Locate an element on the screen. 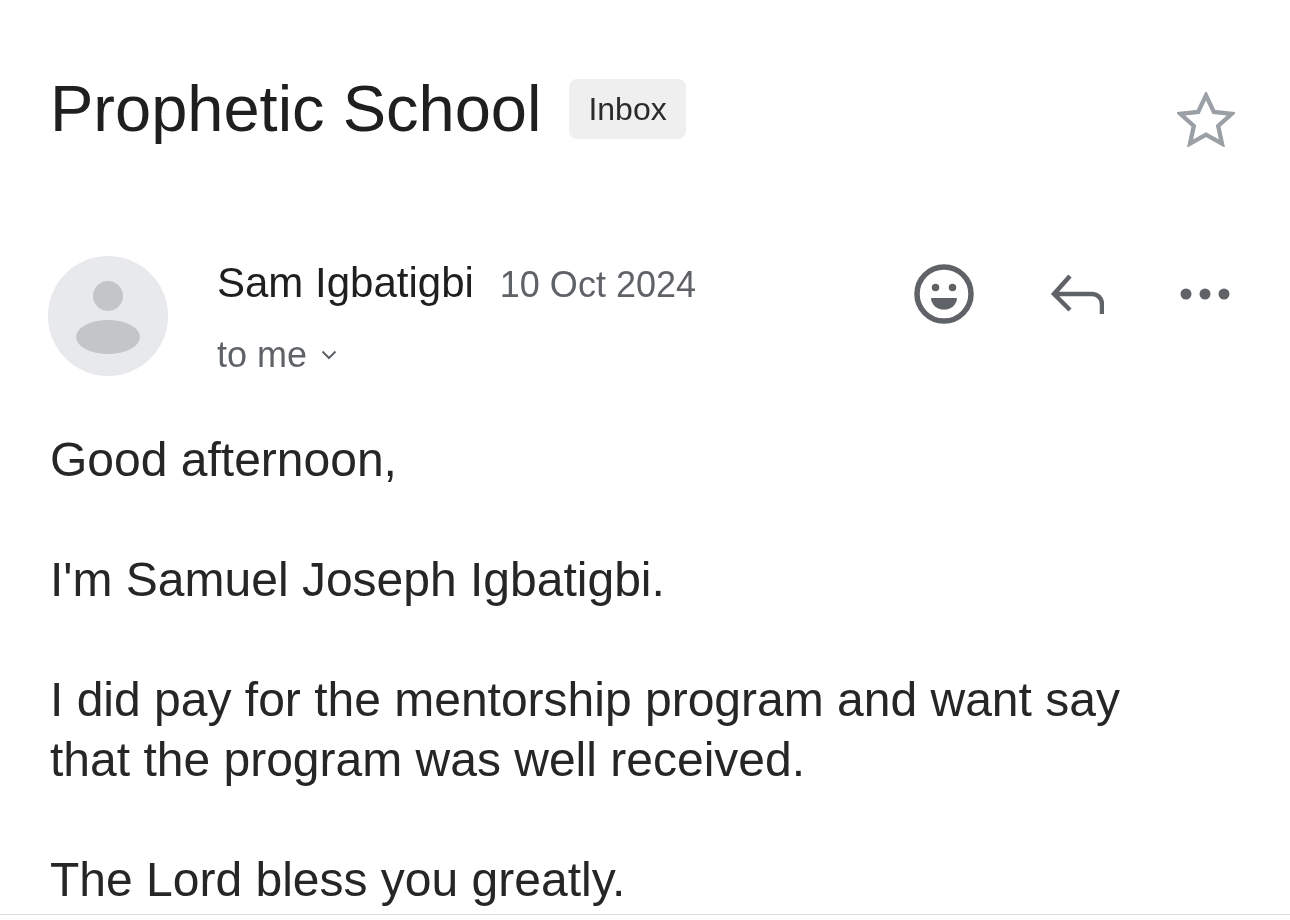 The width and height of the screenshot is (1290, 920). more-dots-icon is located at coordinates (1205, 294).